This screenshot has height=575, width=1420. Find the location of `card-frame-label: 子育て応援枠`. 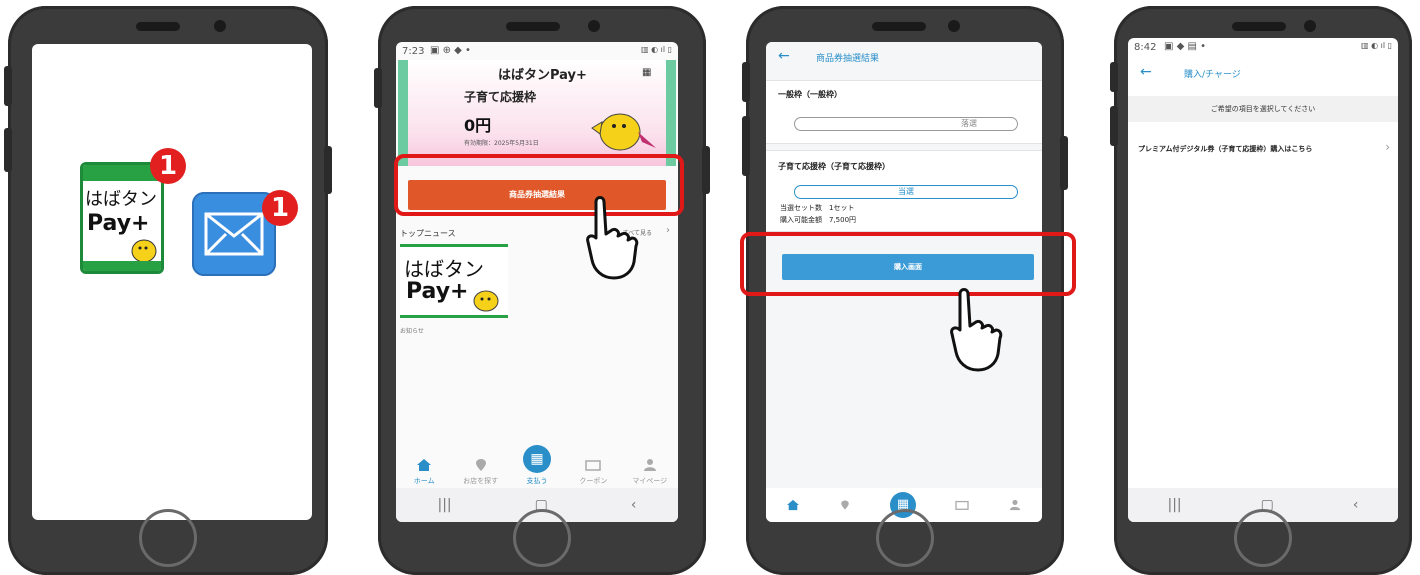

card-frame-label: 子育て応援枠 is located at coordinates (500, 97).